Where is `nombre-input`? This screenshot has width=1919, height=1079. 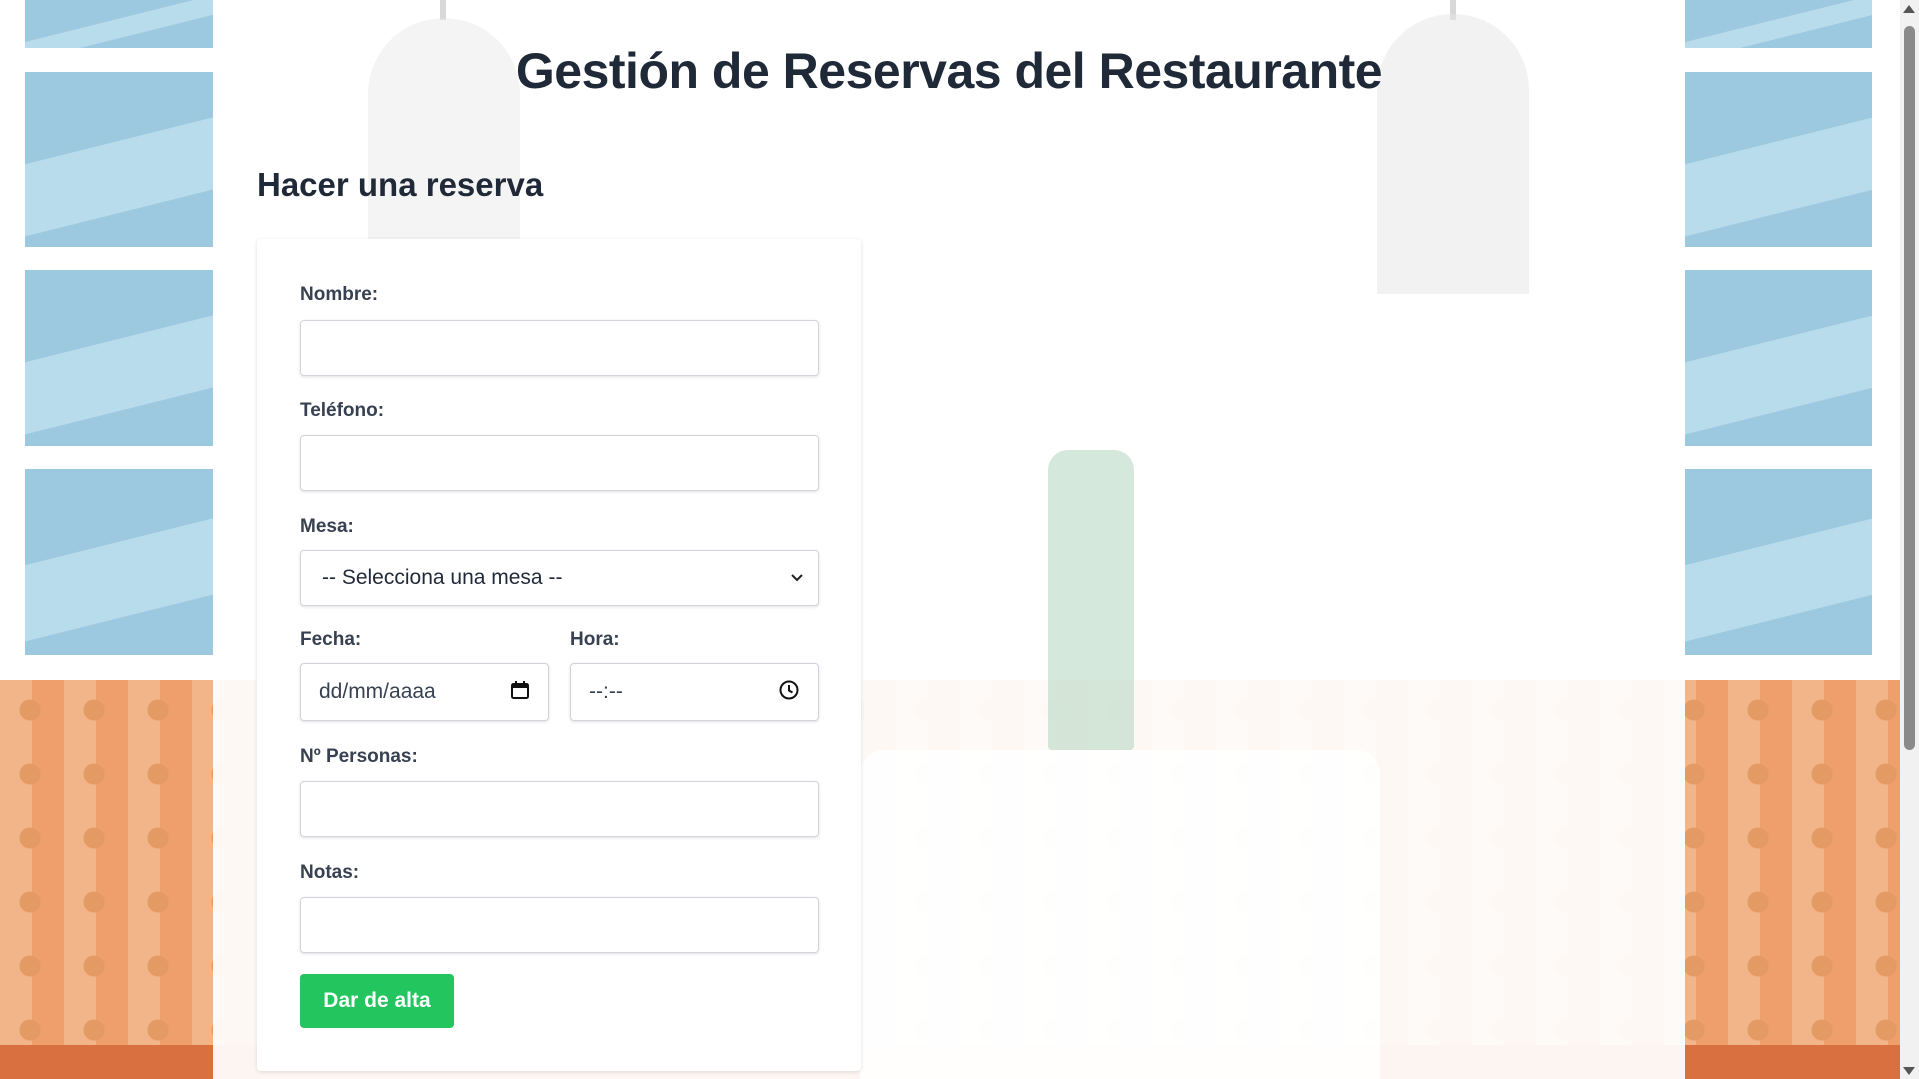 nombre-input is located at coordinates (559, 348).